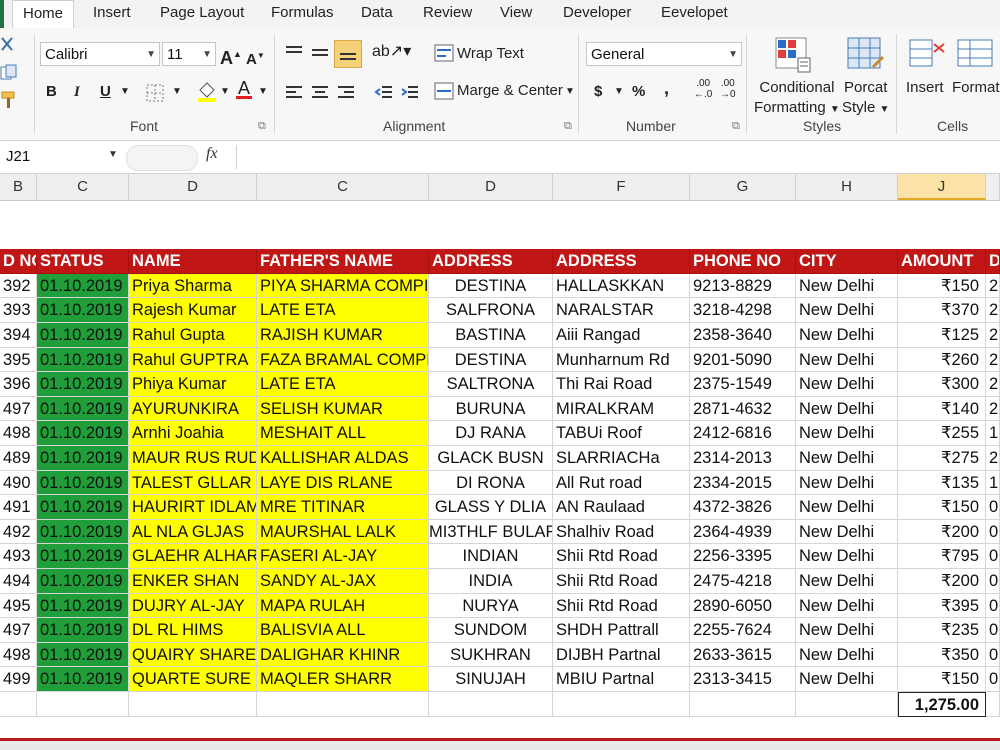 The height and width of the screenshot is (750, 1000). Describe the element at coordinates (491, 433) in the screenshot. I see `table-cell: DJ RANA` at that location.